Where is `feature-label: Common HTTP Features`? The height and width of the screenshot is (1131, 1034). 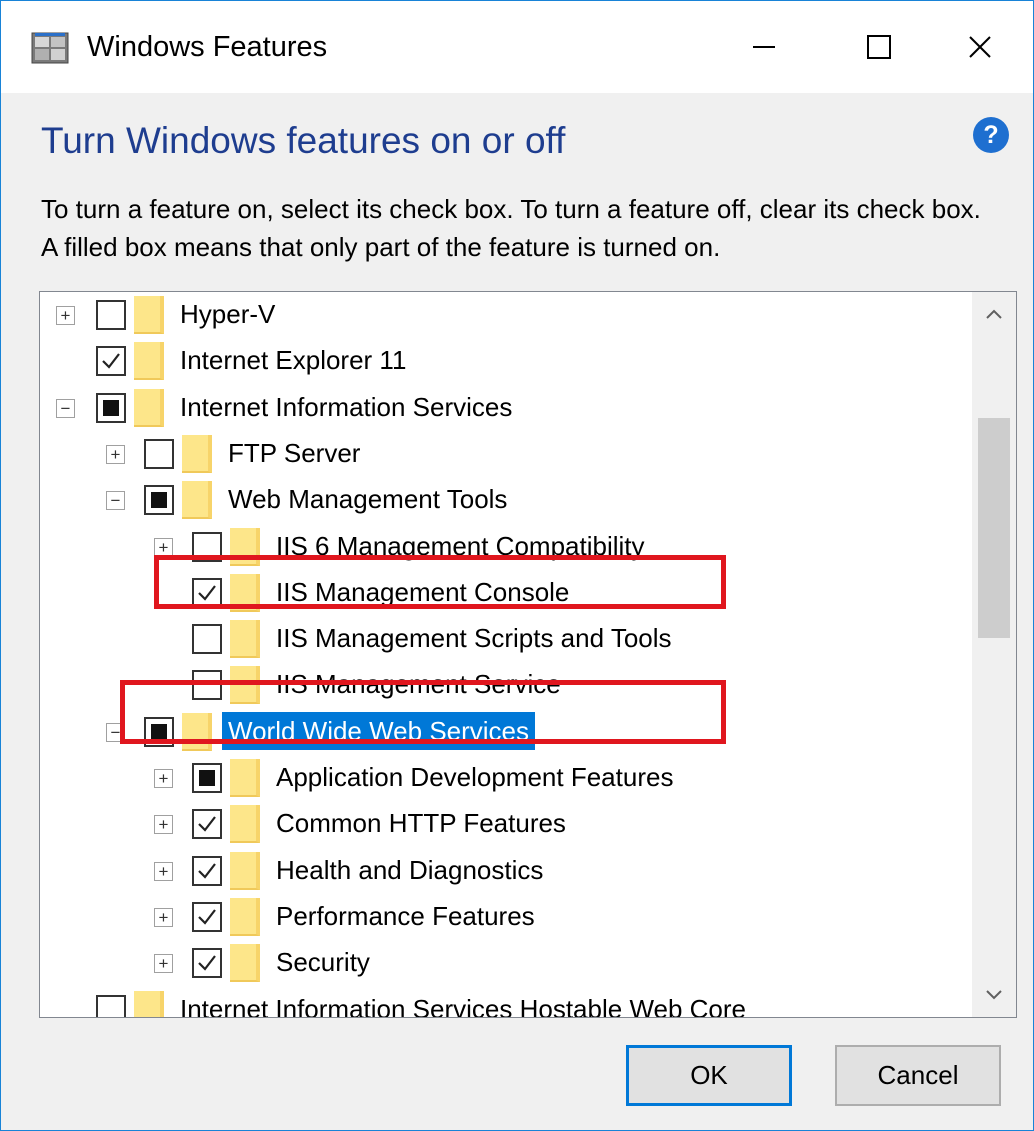
feature-label: Common HTTP Features is located at coordinates (421, 823).